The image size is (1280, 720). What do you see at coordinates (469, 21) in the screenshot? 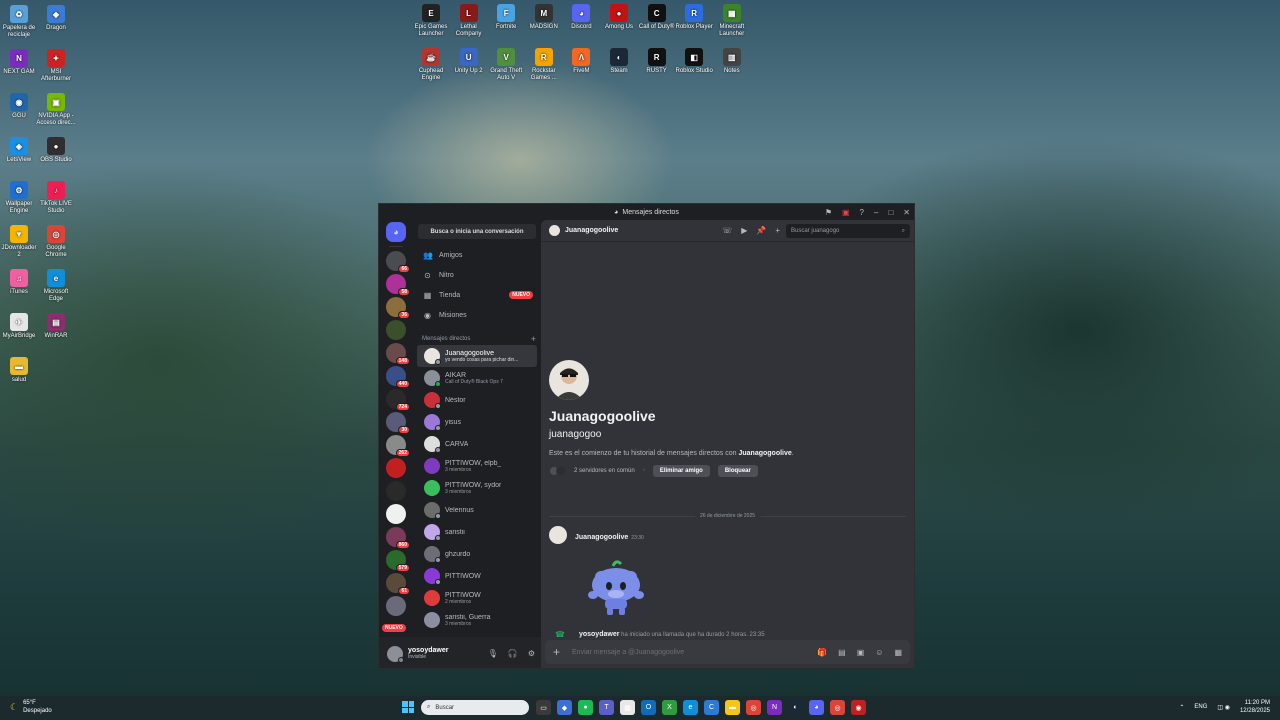
I see `desktop-icon: L Lethal Company` at bounding box center [469, 21].